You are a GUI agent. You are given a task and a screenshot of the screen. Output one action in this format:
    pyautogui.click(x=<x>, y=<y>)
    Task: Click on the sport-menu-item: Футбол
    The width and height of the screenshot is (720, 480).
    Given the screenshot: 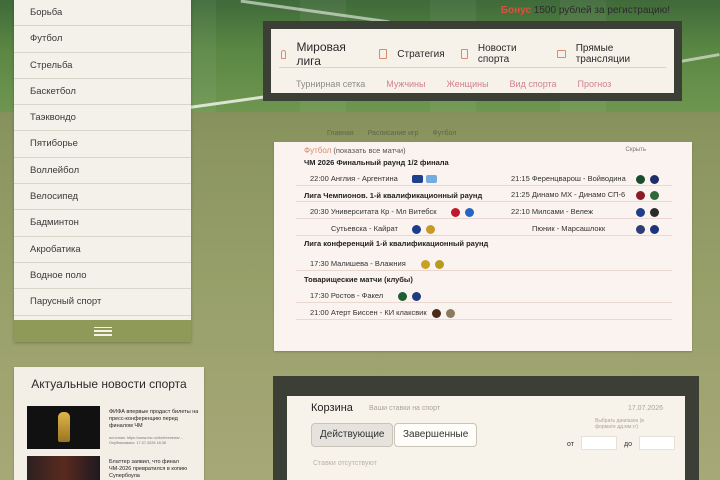 What is the action you would take?
    pyautogui.click(x=102, y=39)
    